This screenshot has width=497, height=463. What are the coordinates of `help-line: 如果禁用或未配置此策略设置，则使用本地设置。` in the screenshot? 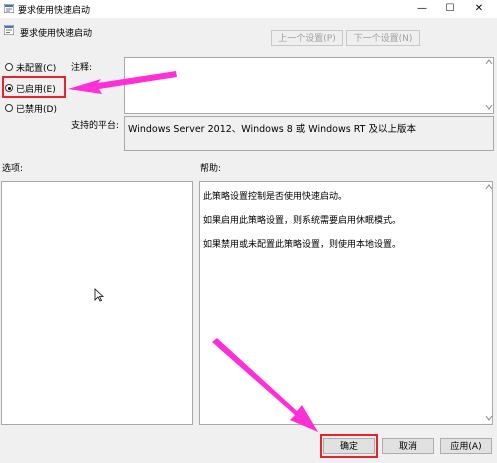 It's located at (302, 245).